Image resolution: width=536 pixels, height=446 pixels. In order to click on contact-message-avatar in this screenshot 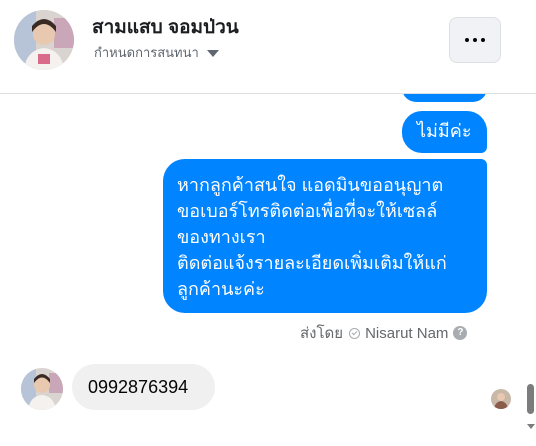, I will do `click(42, 389)`.